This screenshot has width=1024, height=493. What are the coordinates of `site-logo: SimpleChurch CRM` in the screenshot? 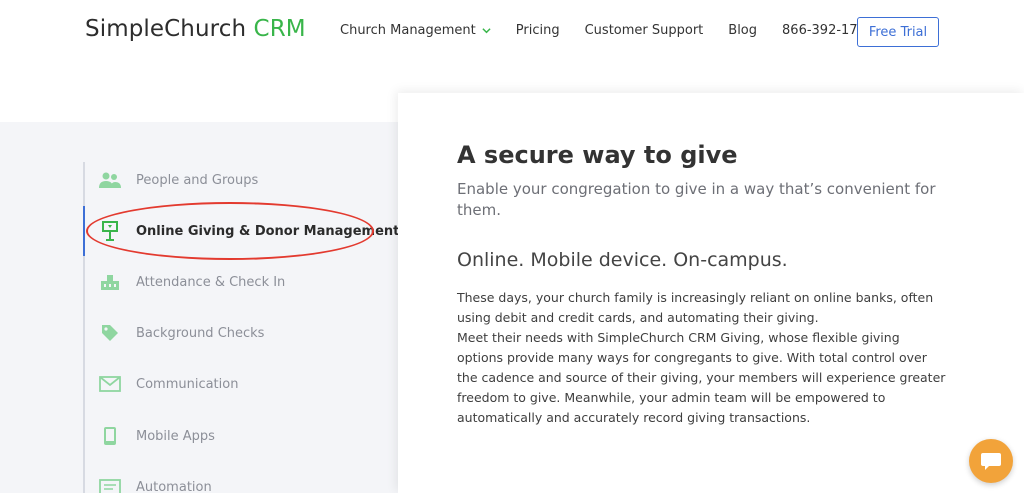 It's located at (195, 29).